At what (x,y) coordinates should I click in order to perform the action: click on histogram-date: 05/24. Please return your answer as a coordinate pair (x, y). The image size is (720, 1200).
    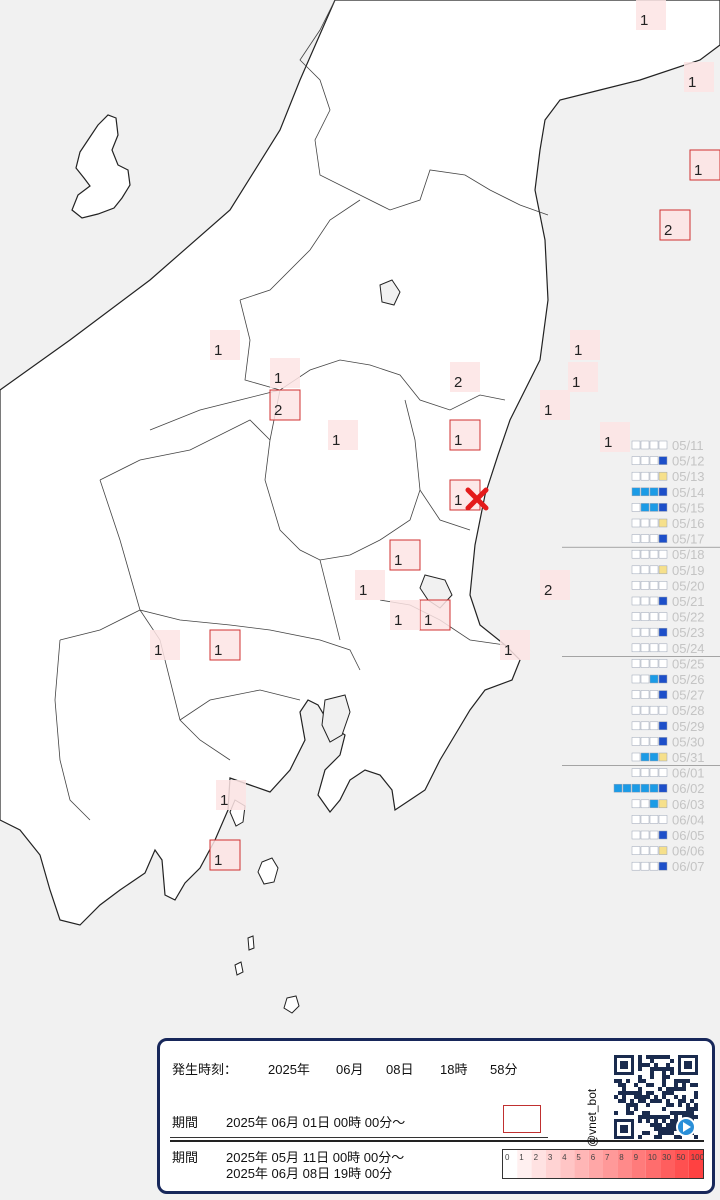
    Looking at the image, I should click on (688, 648).